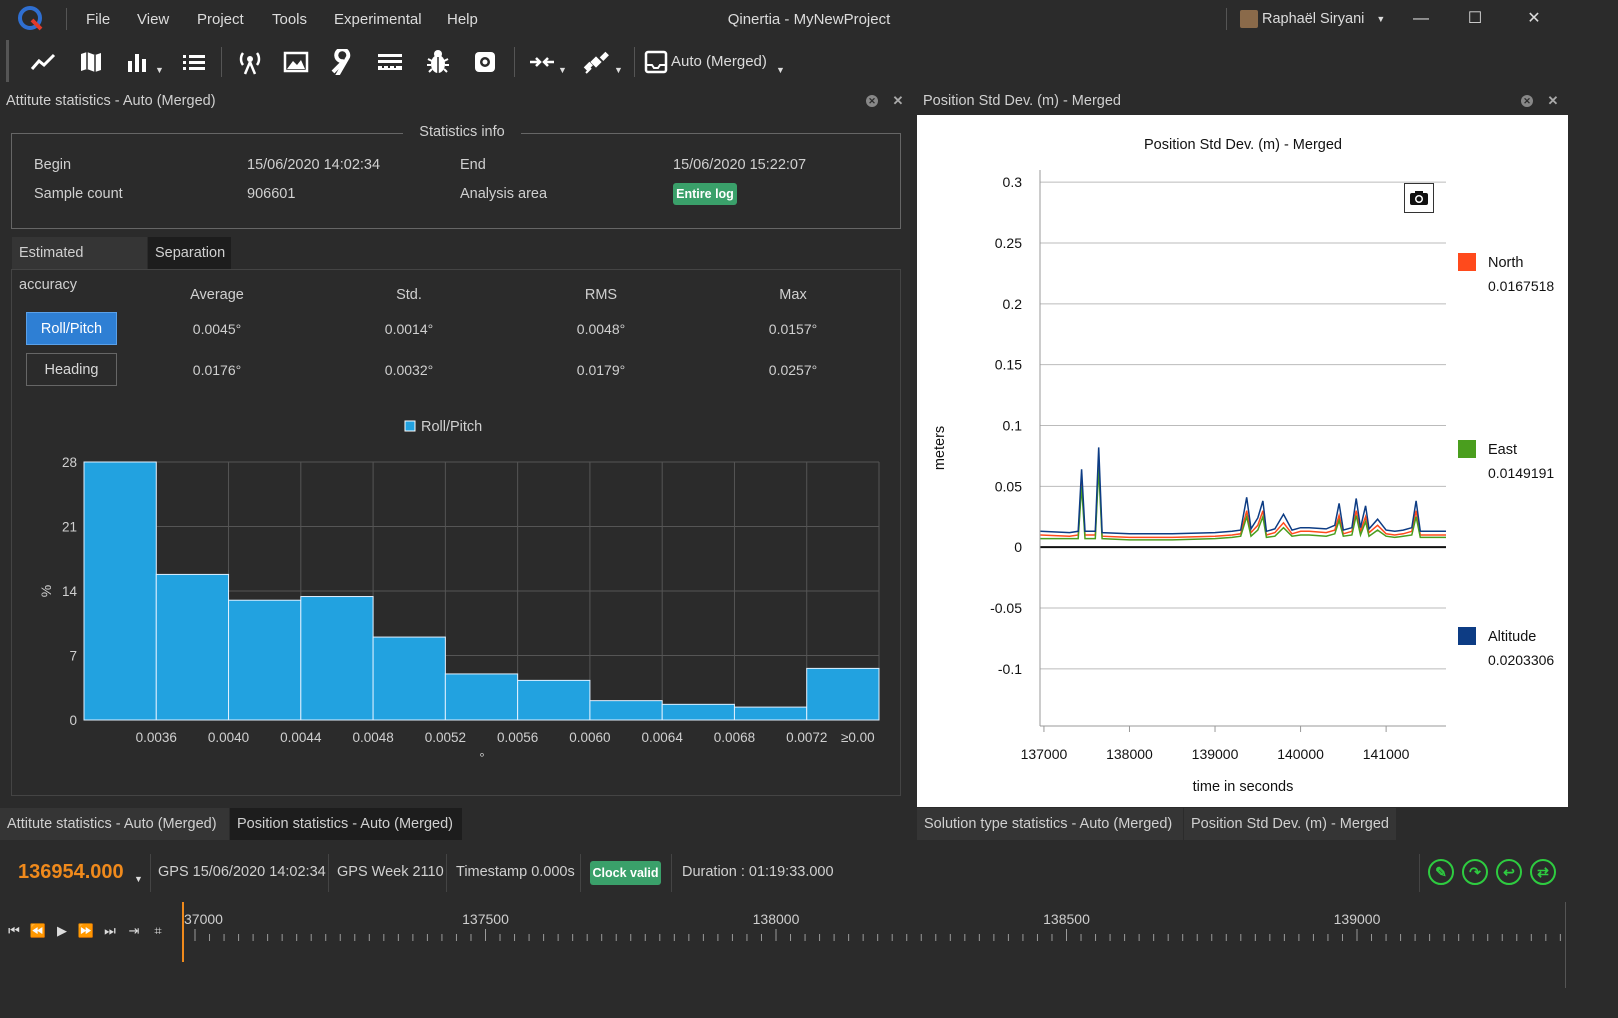 This screenshot has width=1618, height=1018. I want to click on satellite-action-icon: ✎, so click(1441, 872).